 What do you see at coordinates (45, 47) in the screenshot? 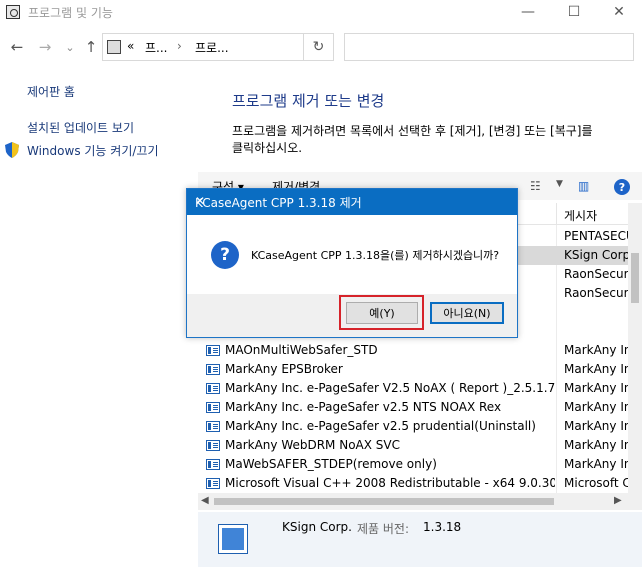
I see `forward-arrow-icon: →` at bounding box center [45, 47].